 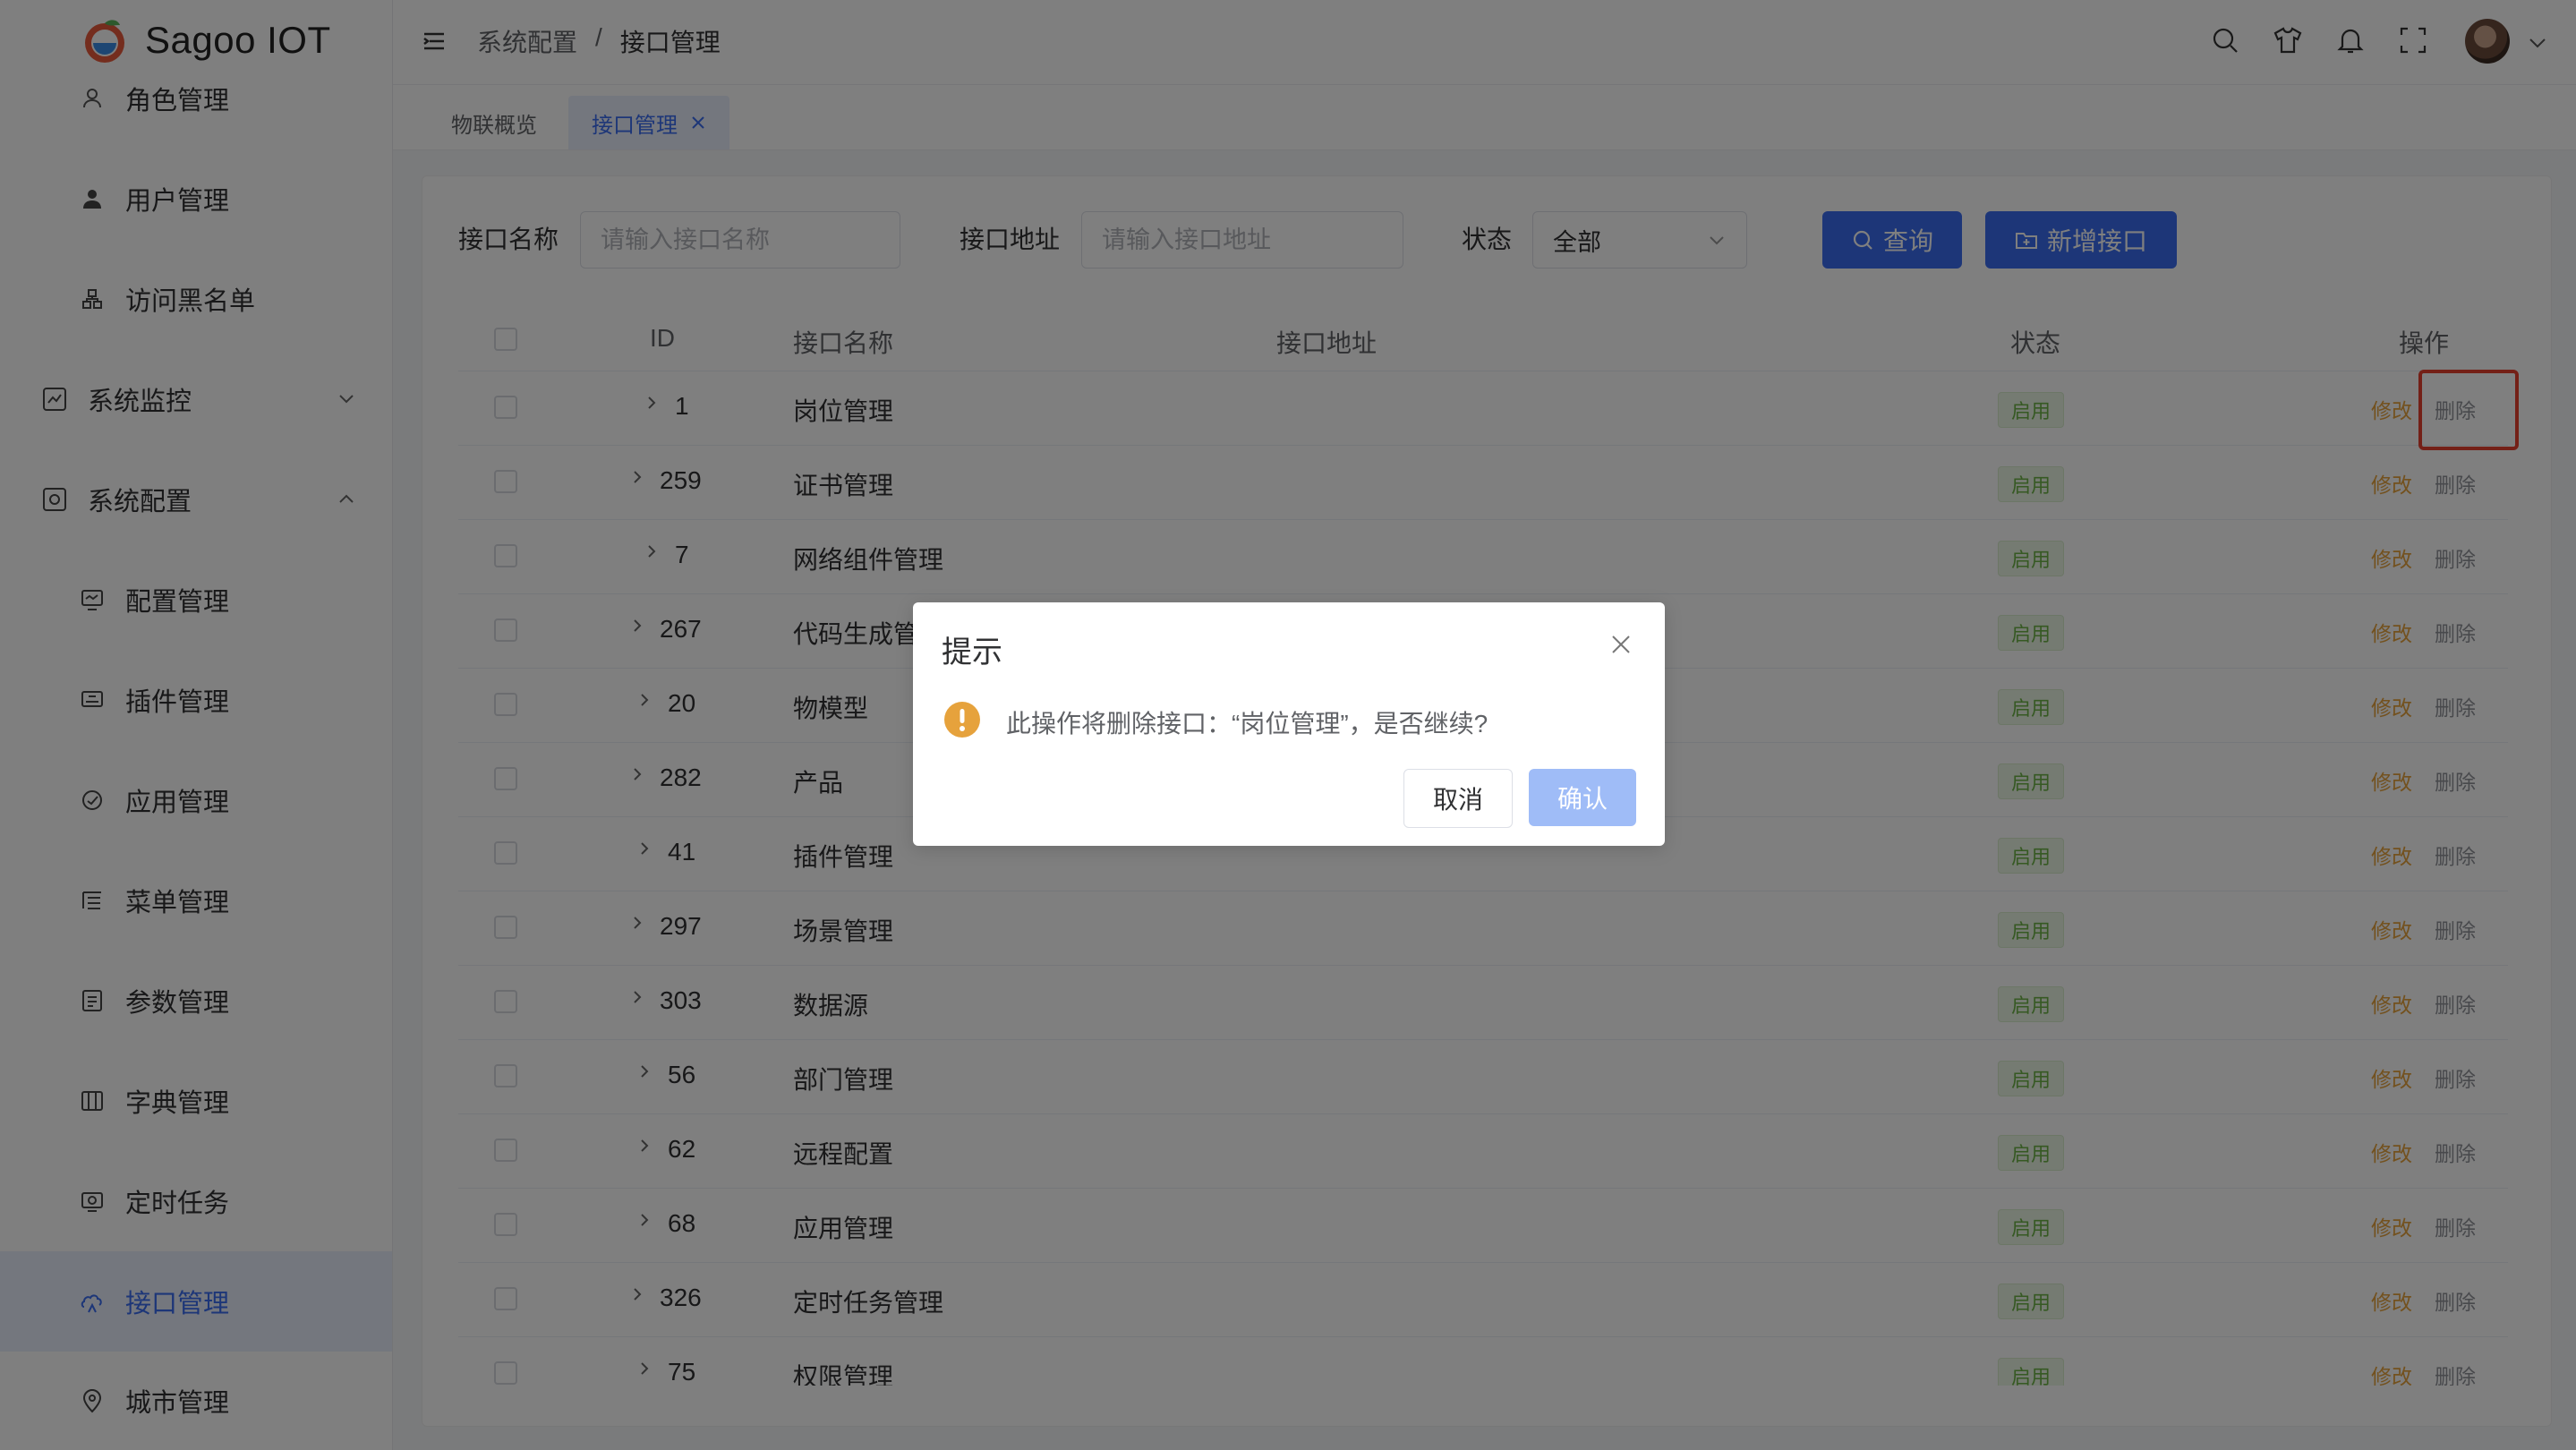 What do you see at coordinates (1458, 798) in the screenshot?
I see `cancel-button: 取消` at bounding box center [1458, 798].